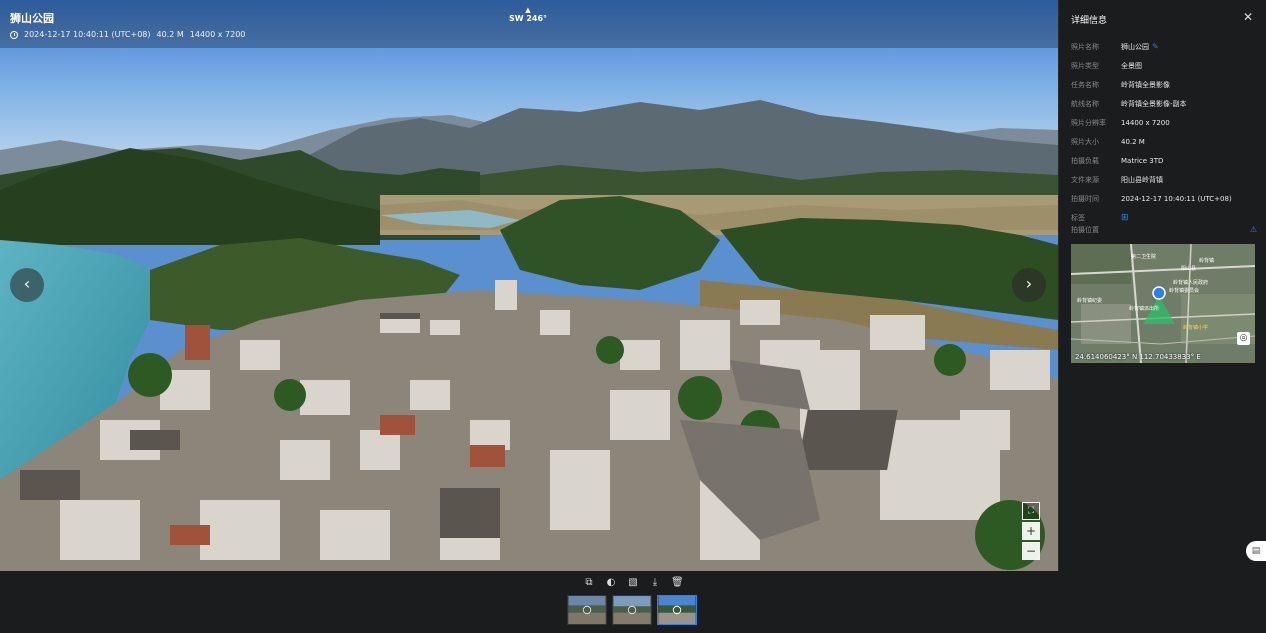 The width and height of the screenshot is (1266, 633). What do you see at coordinates (1189, 218) in the screenshot?
I see `detail-value: ⊞` at bounding box center [1189, 218].